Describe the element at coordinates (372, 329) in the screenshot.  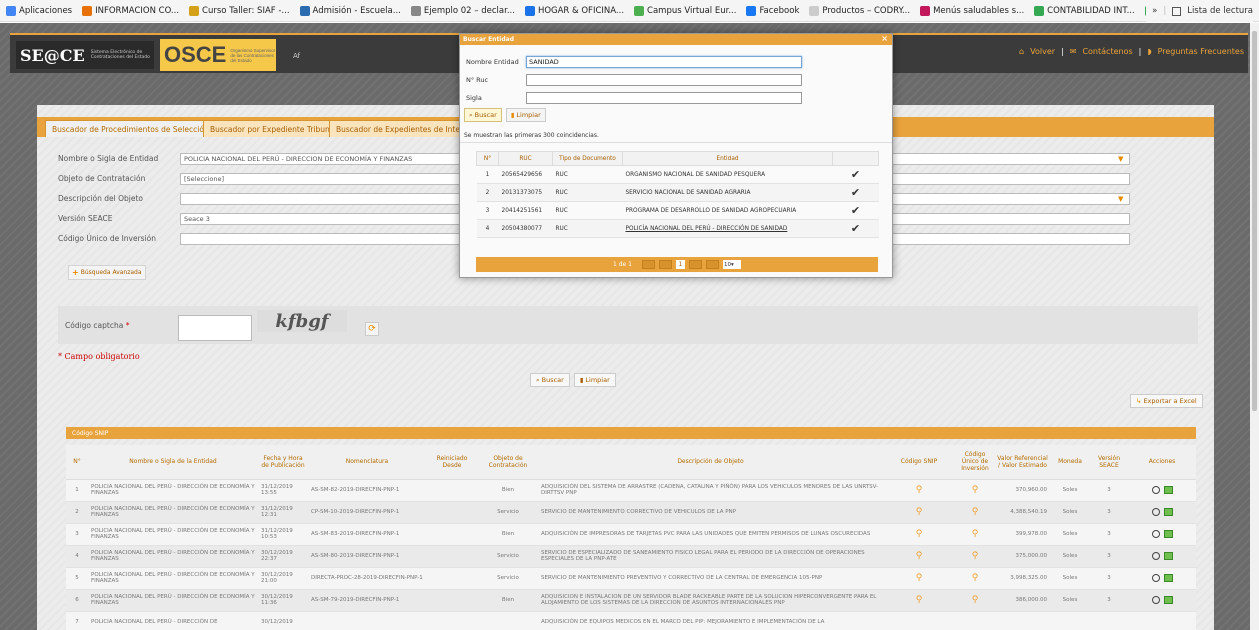
I see `refresh-captcha-button: ⟳` at that location.